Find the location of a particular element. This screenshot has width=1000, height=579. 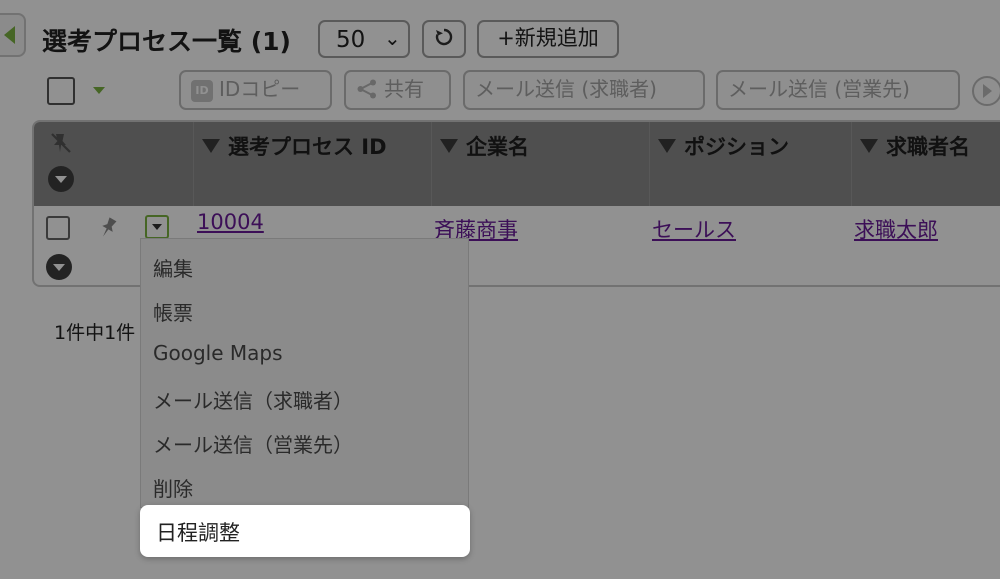

pin-icon is located at coordinates (108, 228).